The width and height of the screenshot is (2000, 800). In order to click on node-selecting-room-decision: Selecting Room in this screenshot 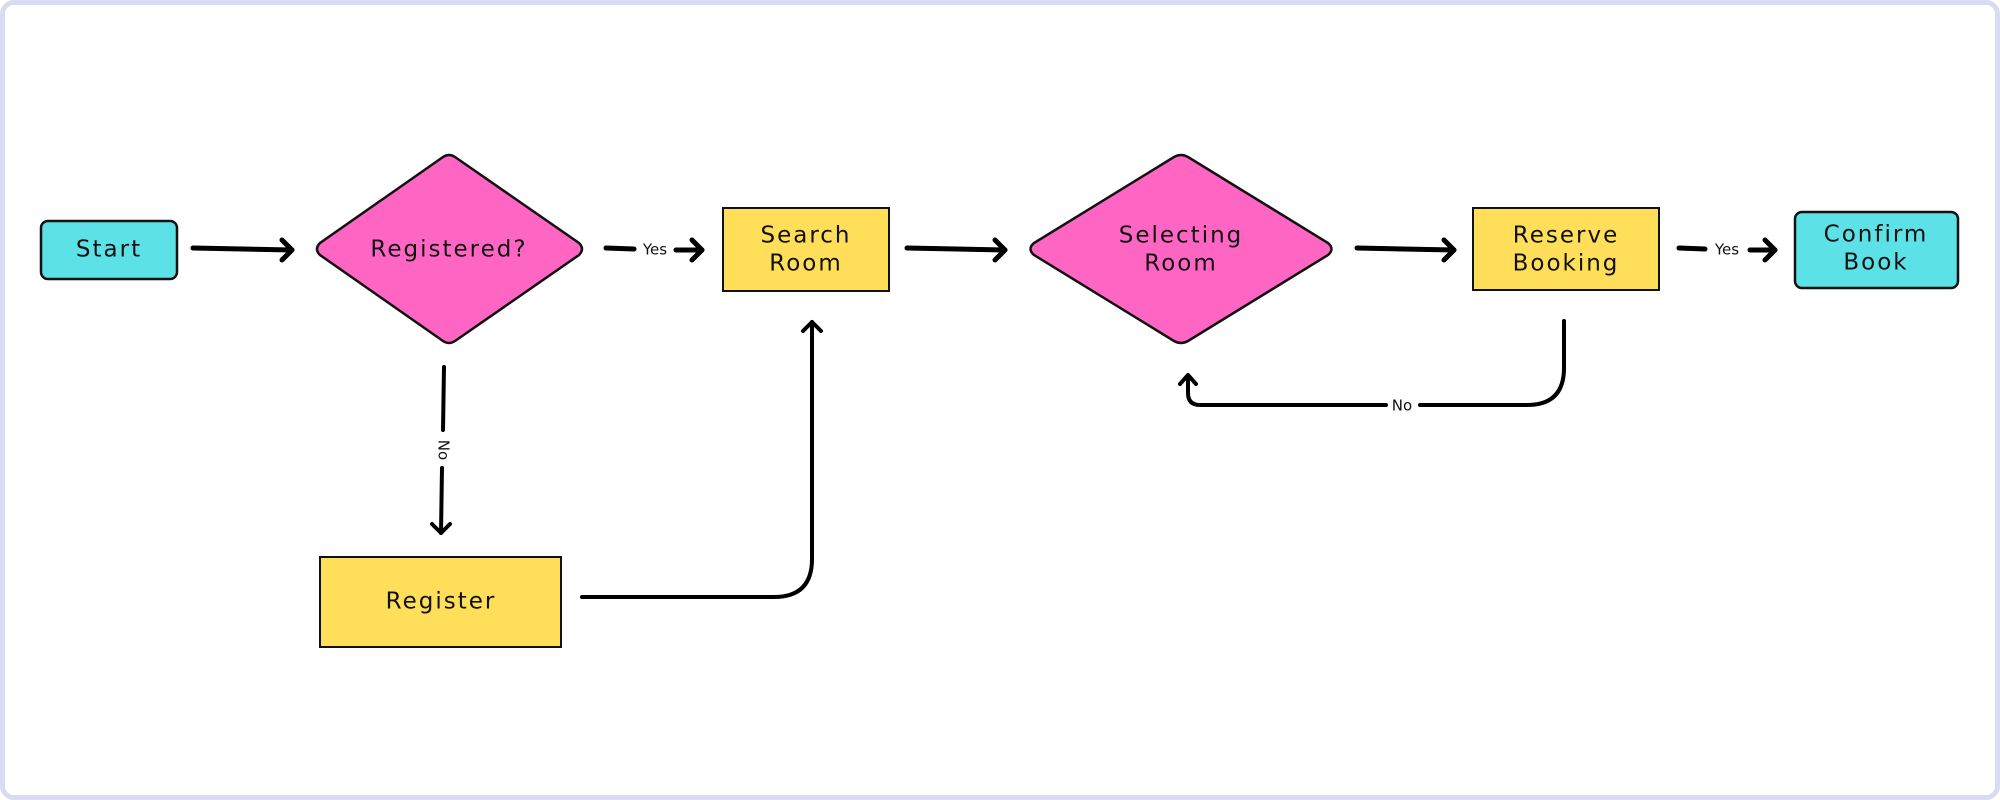, I will do `click(1181, 249)`.